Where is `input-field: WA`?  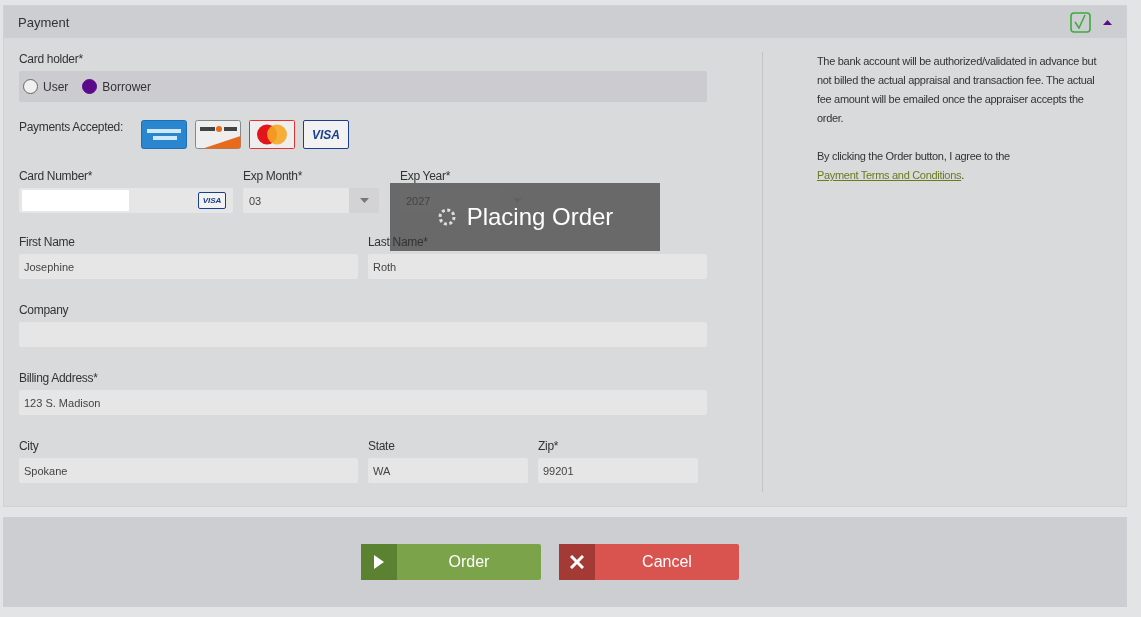 input-field: WA is located at coordinates (448, 470).